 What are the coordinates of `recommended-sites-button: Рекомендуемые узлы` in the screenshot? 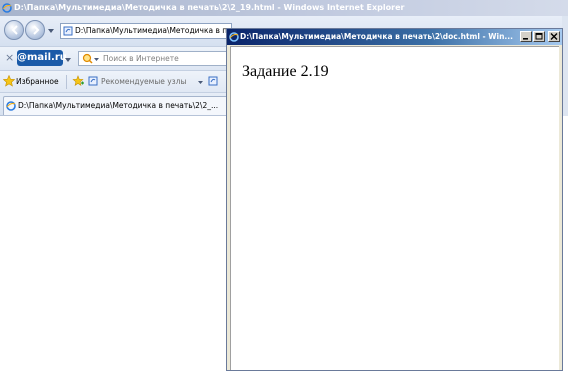 It's located at (143, 82).